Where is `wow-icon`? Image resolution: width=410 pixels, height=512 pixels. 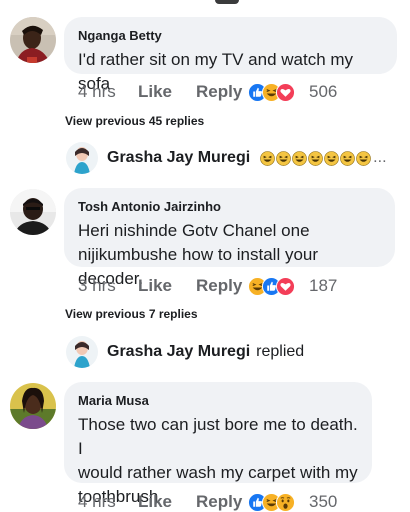 wow-icon is located at coordinates (285, 502).